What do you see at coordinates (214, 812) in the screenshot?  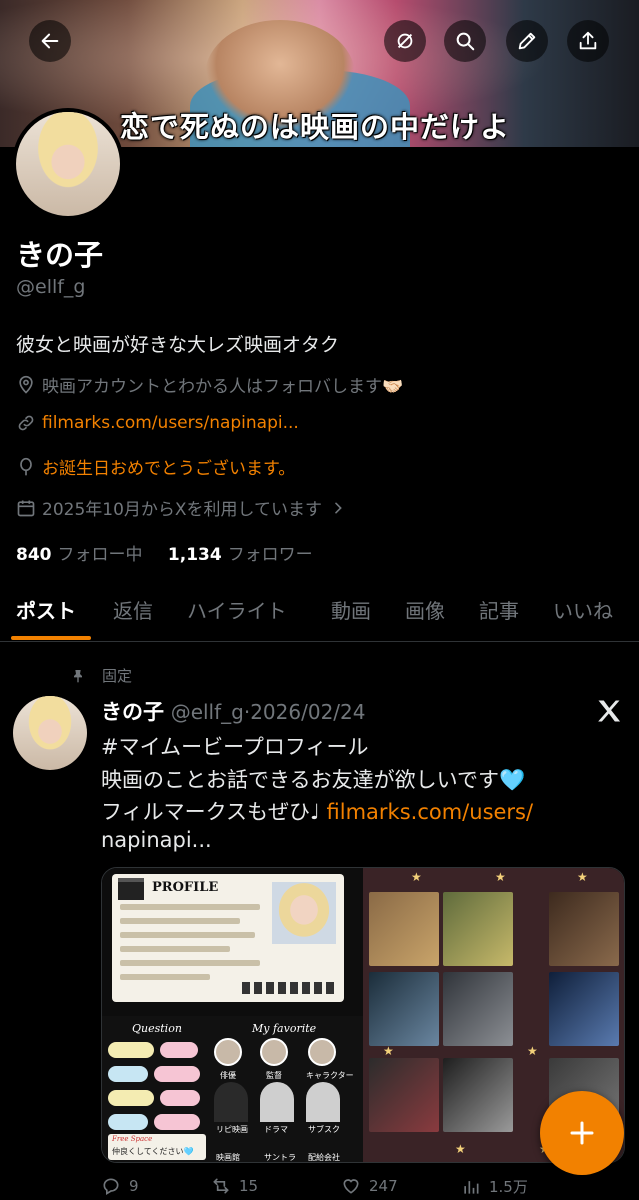 I see `post-text-line2-text: フィルマークスもぜひ♩` at bounding box center [214, 812].